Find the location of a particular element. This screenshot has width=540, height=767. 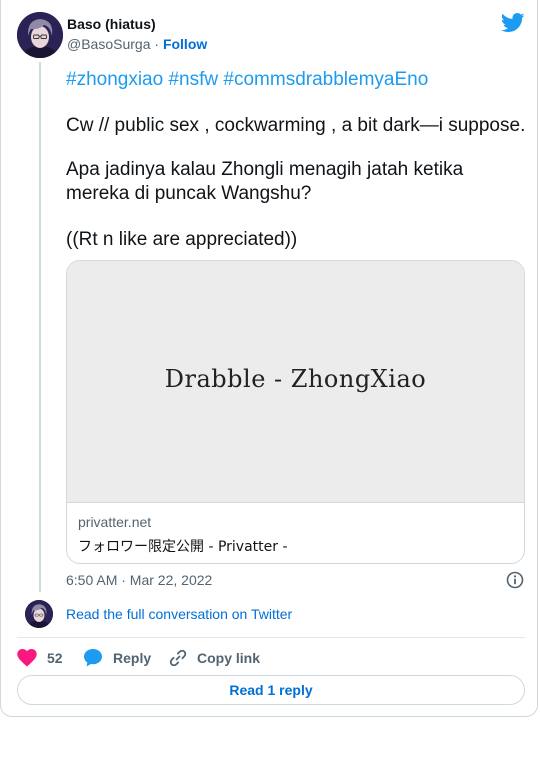

hashtag-link: #nsfw is located at coordinates (193, 79).